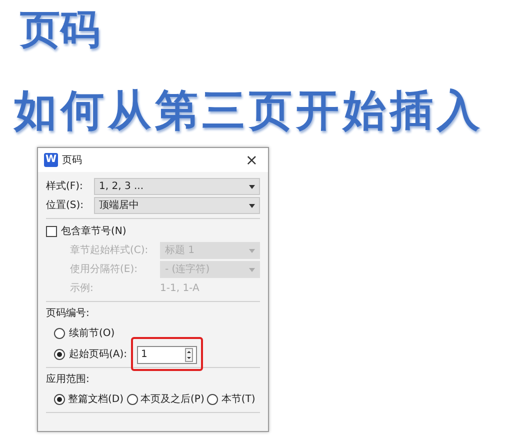 The image size is (514, 440). I want to click on window-title: 页码, so click(72, 161).